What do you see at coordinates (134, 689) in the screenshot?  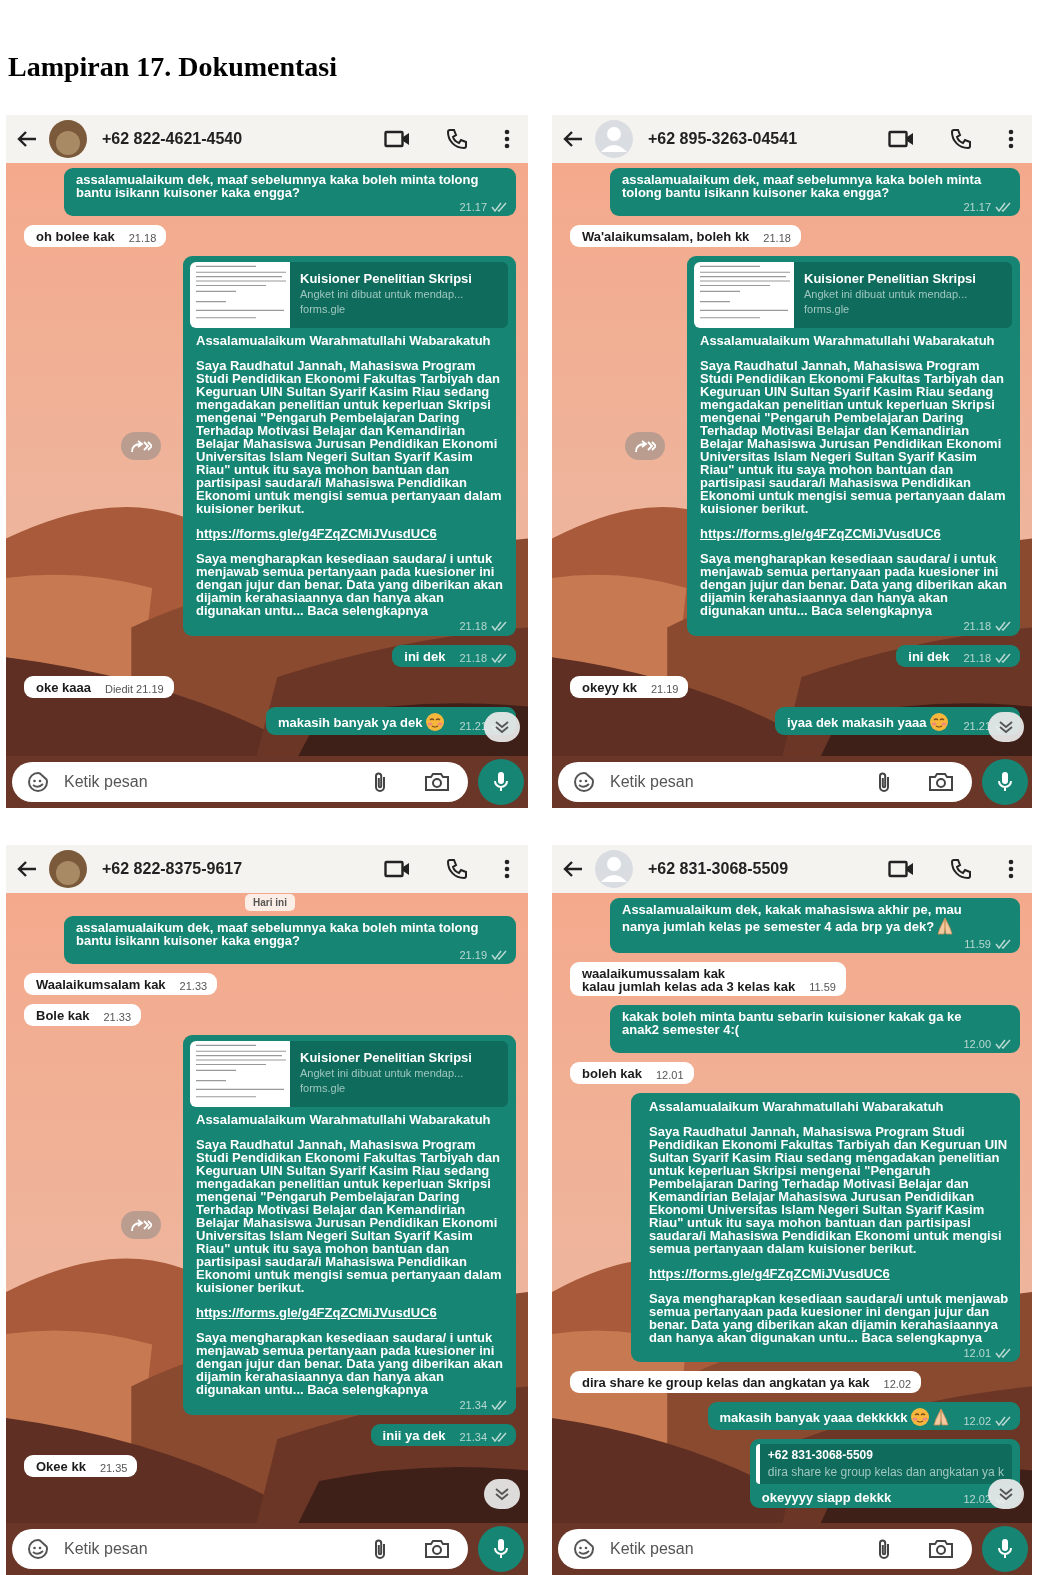 I see `message-time: Diedit 21.19` at bounding box center [134, 689].